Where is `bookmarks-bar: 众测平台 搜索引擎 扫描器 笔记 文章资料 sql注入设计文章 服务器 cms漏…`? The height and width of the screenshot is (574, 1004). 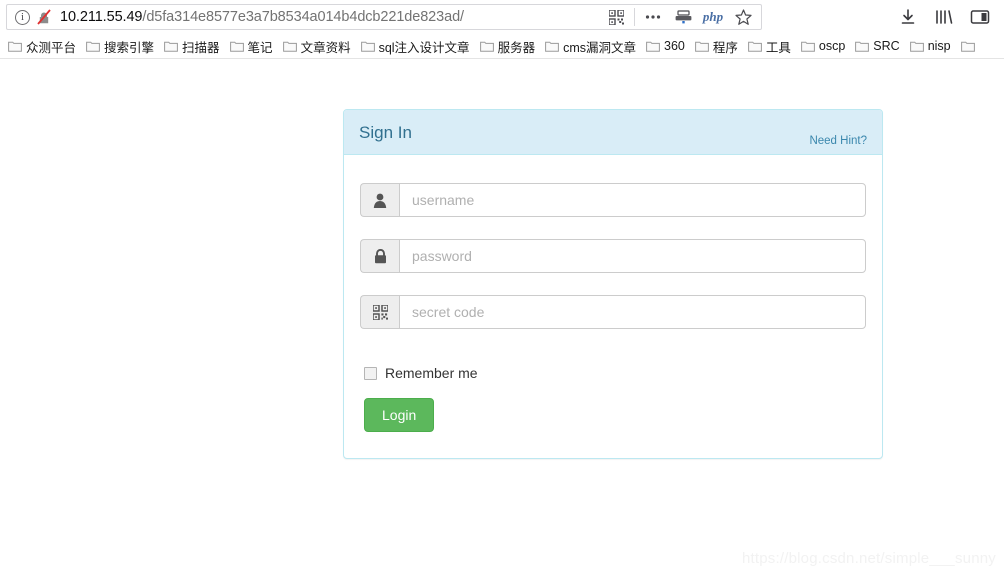 bookmarks-bar: 众测平台 搜索引擎 扫描器 笔记 文章资料 sql注入设计文章 服务器 cms漏… is located at coordinates (502, 46).